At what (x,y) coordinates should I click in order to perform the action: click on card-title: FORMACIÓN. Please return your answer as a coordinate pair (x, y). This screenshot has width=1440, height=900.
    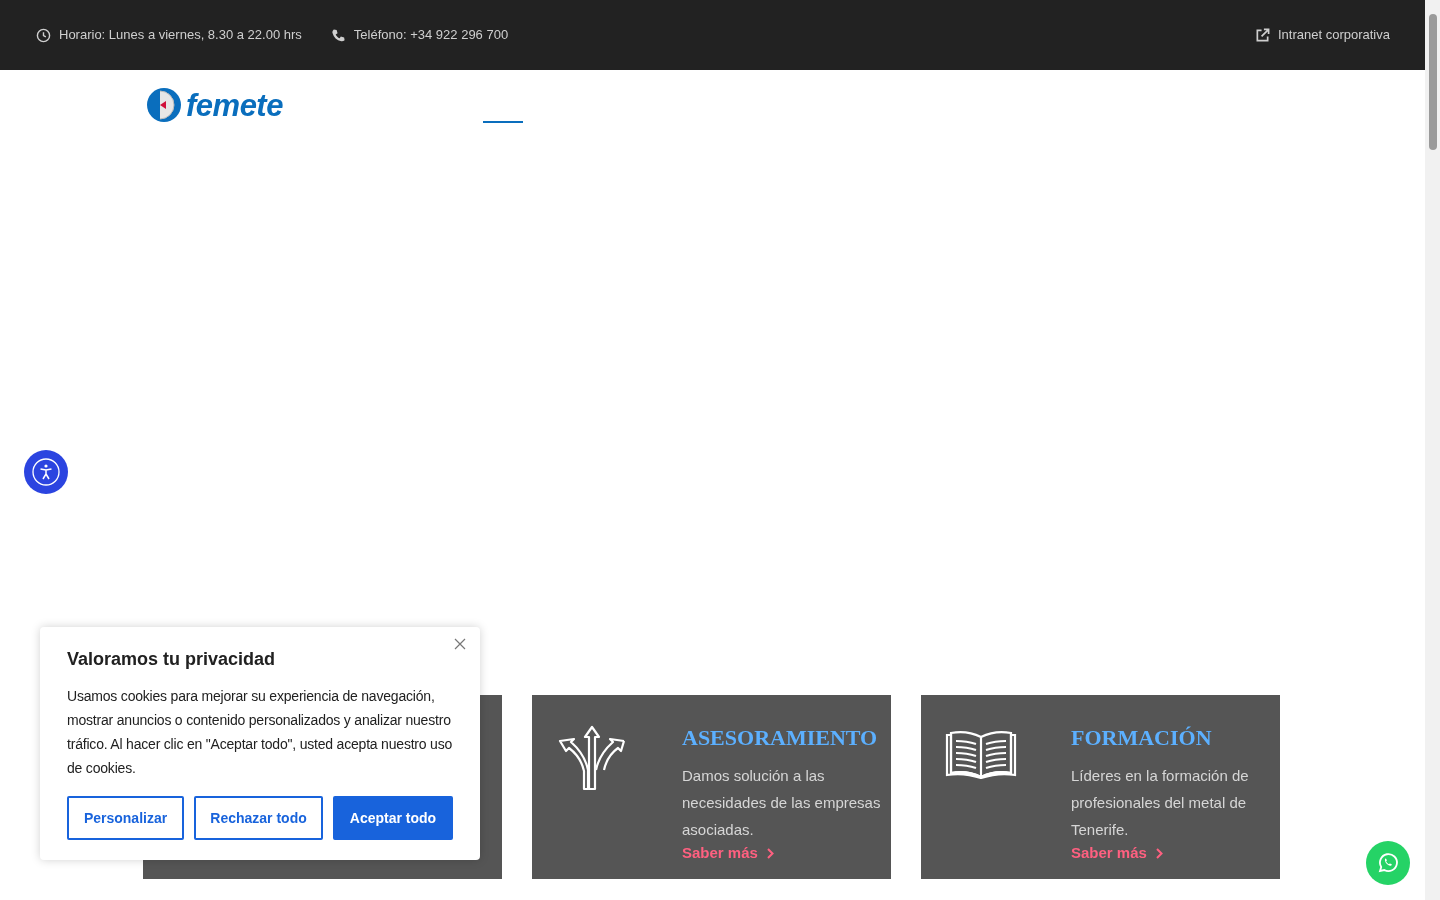
    Looking at the image, I should click on (1141, 738).